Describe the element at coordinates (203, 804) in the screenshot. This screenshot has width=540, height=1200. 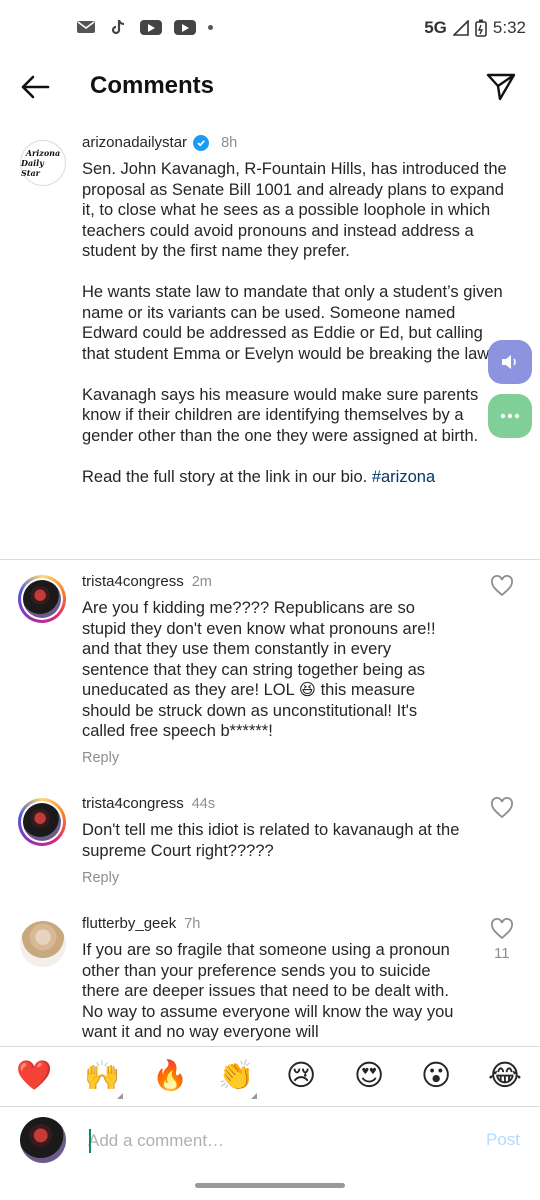
I see `comment-time: 44s` at that location.